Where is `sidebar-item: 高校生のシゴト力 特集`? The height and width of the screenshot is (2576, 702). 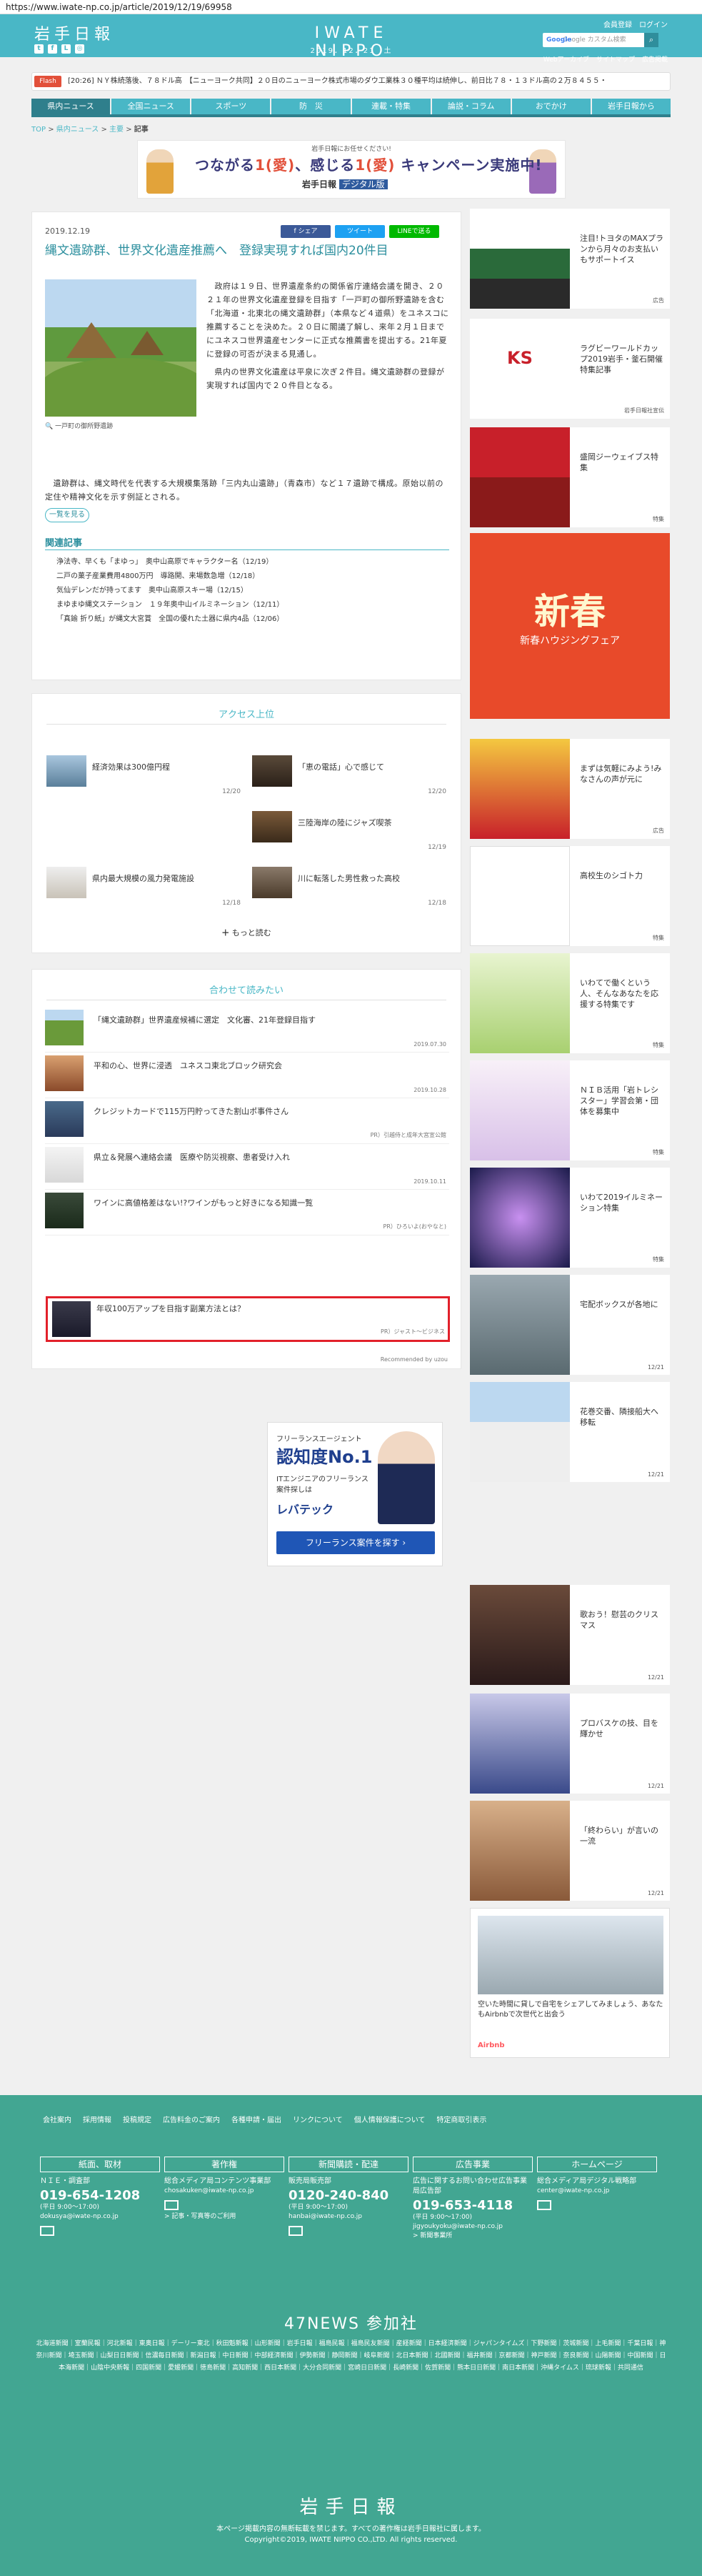
sidebar-item: 高校生のシゴト力 特集 is located at coordinates (570, 896).